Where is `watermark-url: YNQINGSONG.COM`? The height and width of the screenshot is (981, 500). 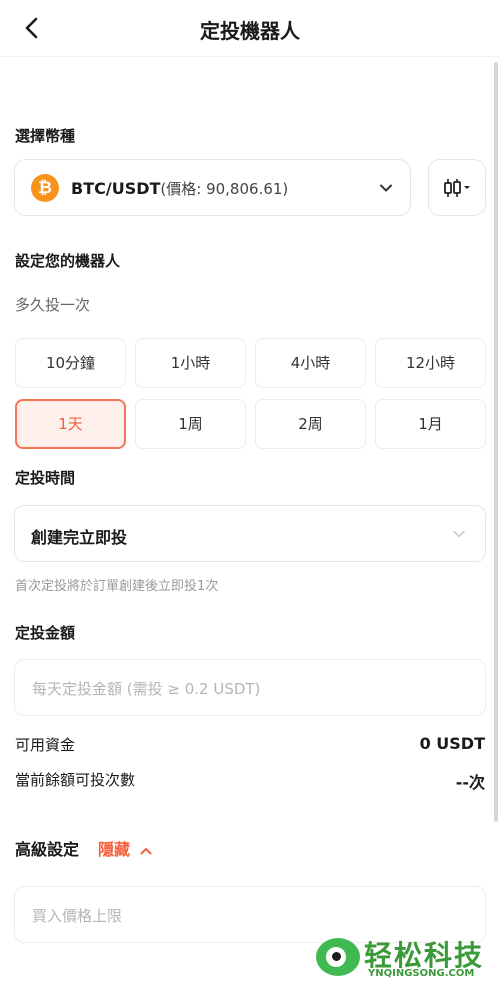
watermark-url: YNQINGSONG.COM is located at coordinates (421, 973).